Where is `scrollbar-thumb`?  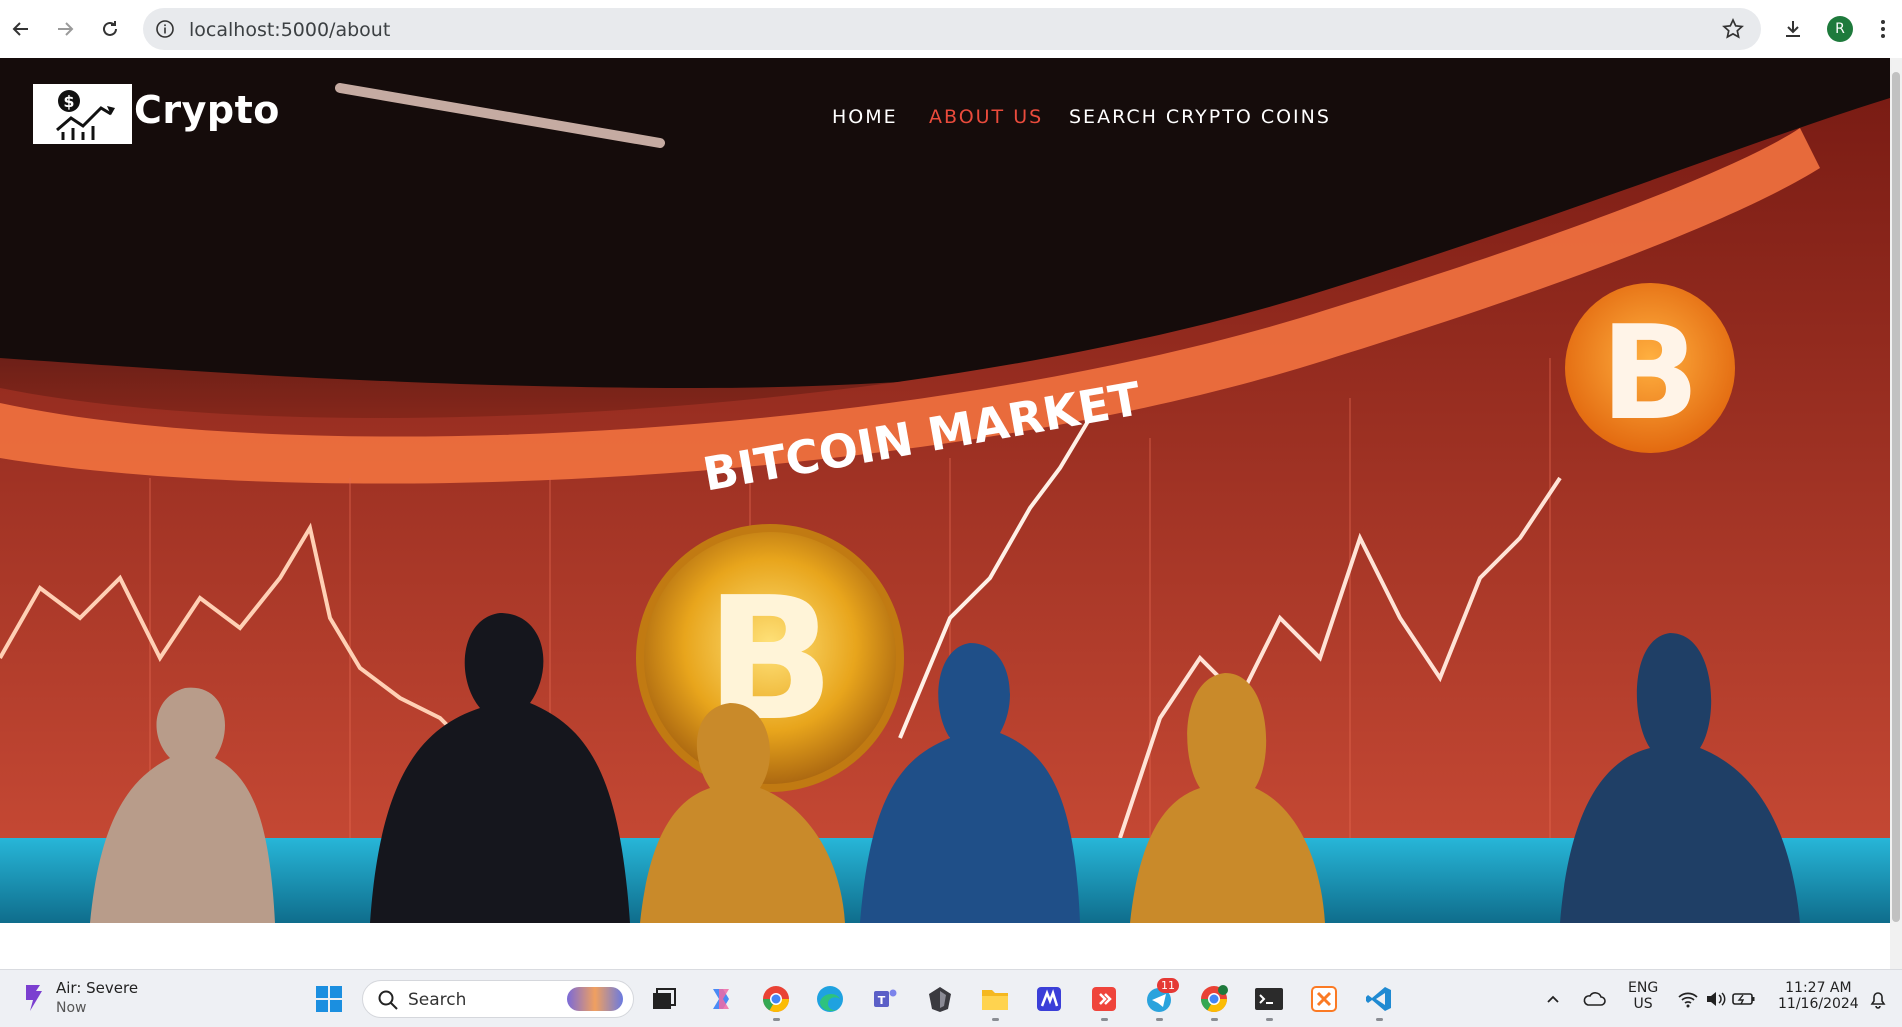
scrollbar-thumb is located at coordinates (1896, 497).